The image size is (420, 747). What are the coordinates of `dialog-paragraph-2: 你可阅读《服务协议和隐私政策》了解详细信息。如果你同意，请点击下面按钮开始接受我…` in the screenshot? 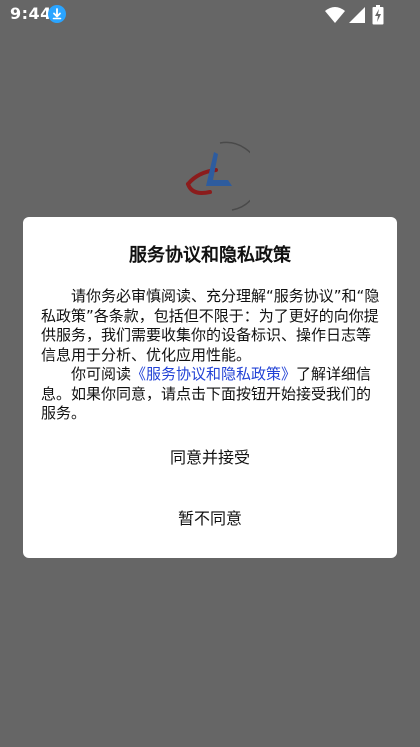 It's located at (211, 394).